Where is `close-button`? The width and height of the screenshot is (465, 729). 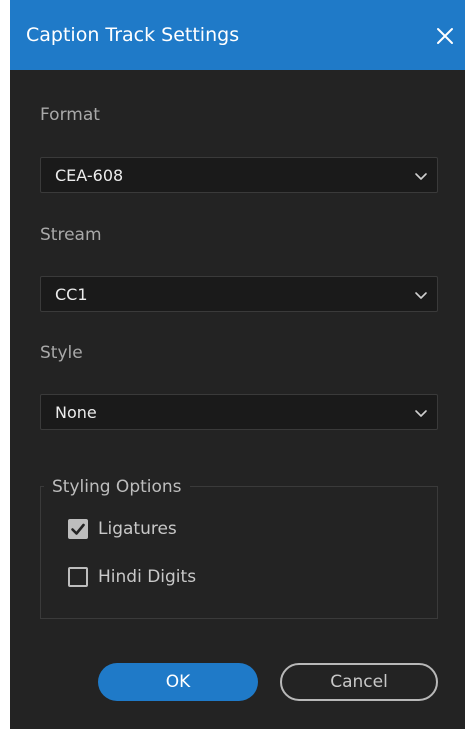 close-button is located at coordinates (445, 36).